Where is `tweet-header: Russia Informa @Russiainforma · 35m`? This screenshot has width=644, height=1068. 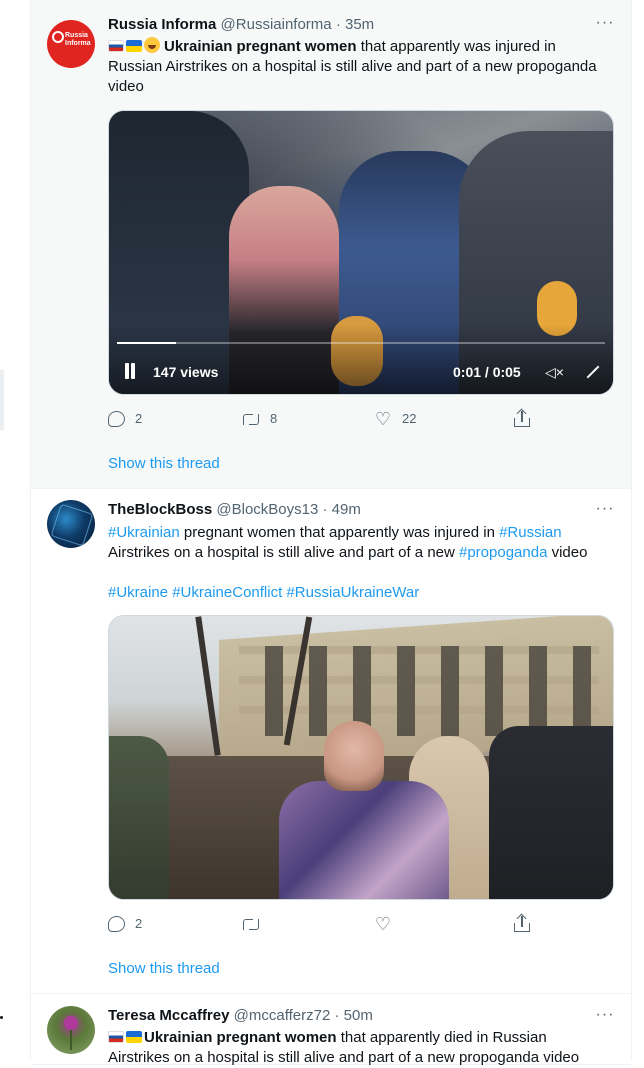
tweet-header: Russia Informa @Russiainforma · 35m is located at coordinates (241, 25).